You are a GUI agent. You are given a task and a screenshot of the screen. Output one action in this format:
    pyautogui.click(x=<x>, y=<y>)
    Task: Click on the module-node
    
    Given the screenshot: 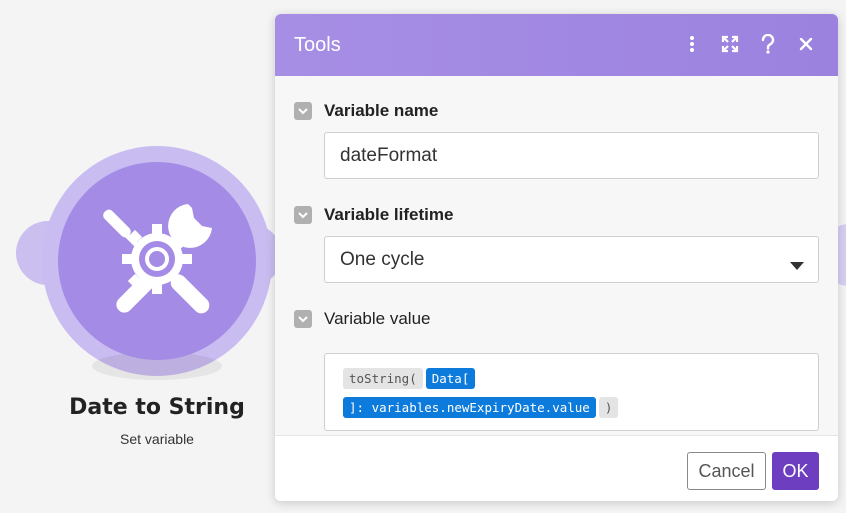 What is the action you would take?
    pyautogui.click(x=157, y=261)
    